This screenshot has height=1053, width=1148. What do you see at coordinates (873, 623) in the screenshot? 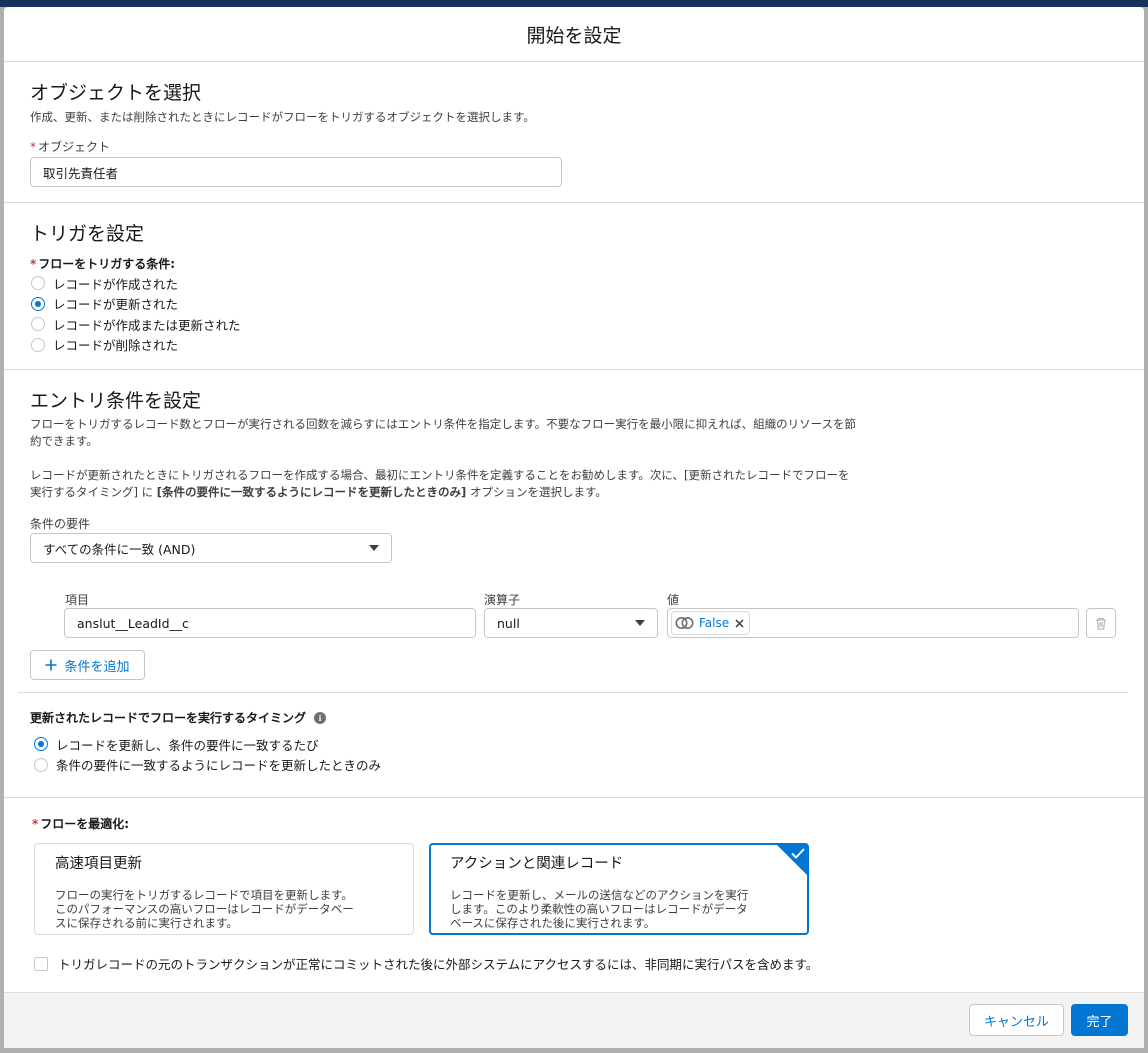
I see `condition-value-input: False` at bounding box center [873, 623].